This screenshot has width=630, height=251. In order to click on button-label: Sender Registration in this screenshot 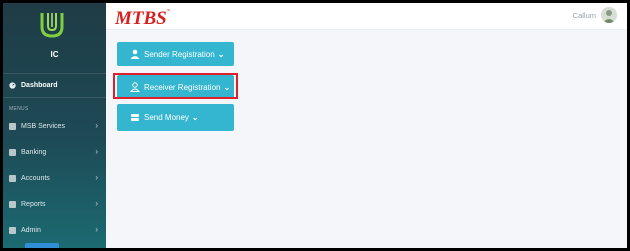, I will do `click(179, 54)`.